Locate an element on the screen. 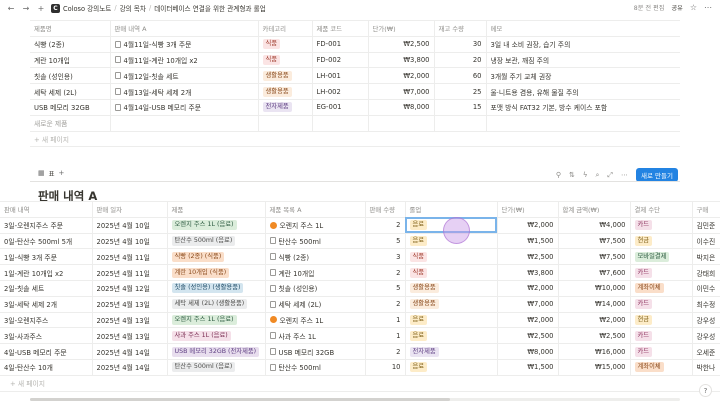  col-header-quantity: 판매 수량 is located at coordinates (385, 209).